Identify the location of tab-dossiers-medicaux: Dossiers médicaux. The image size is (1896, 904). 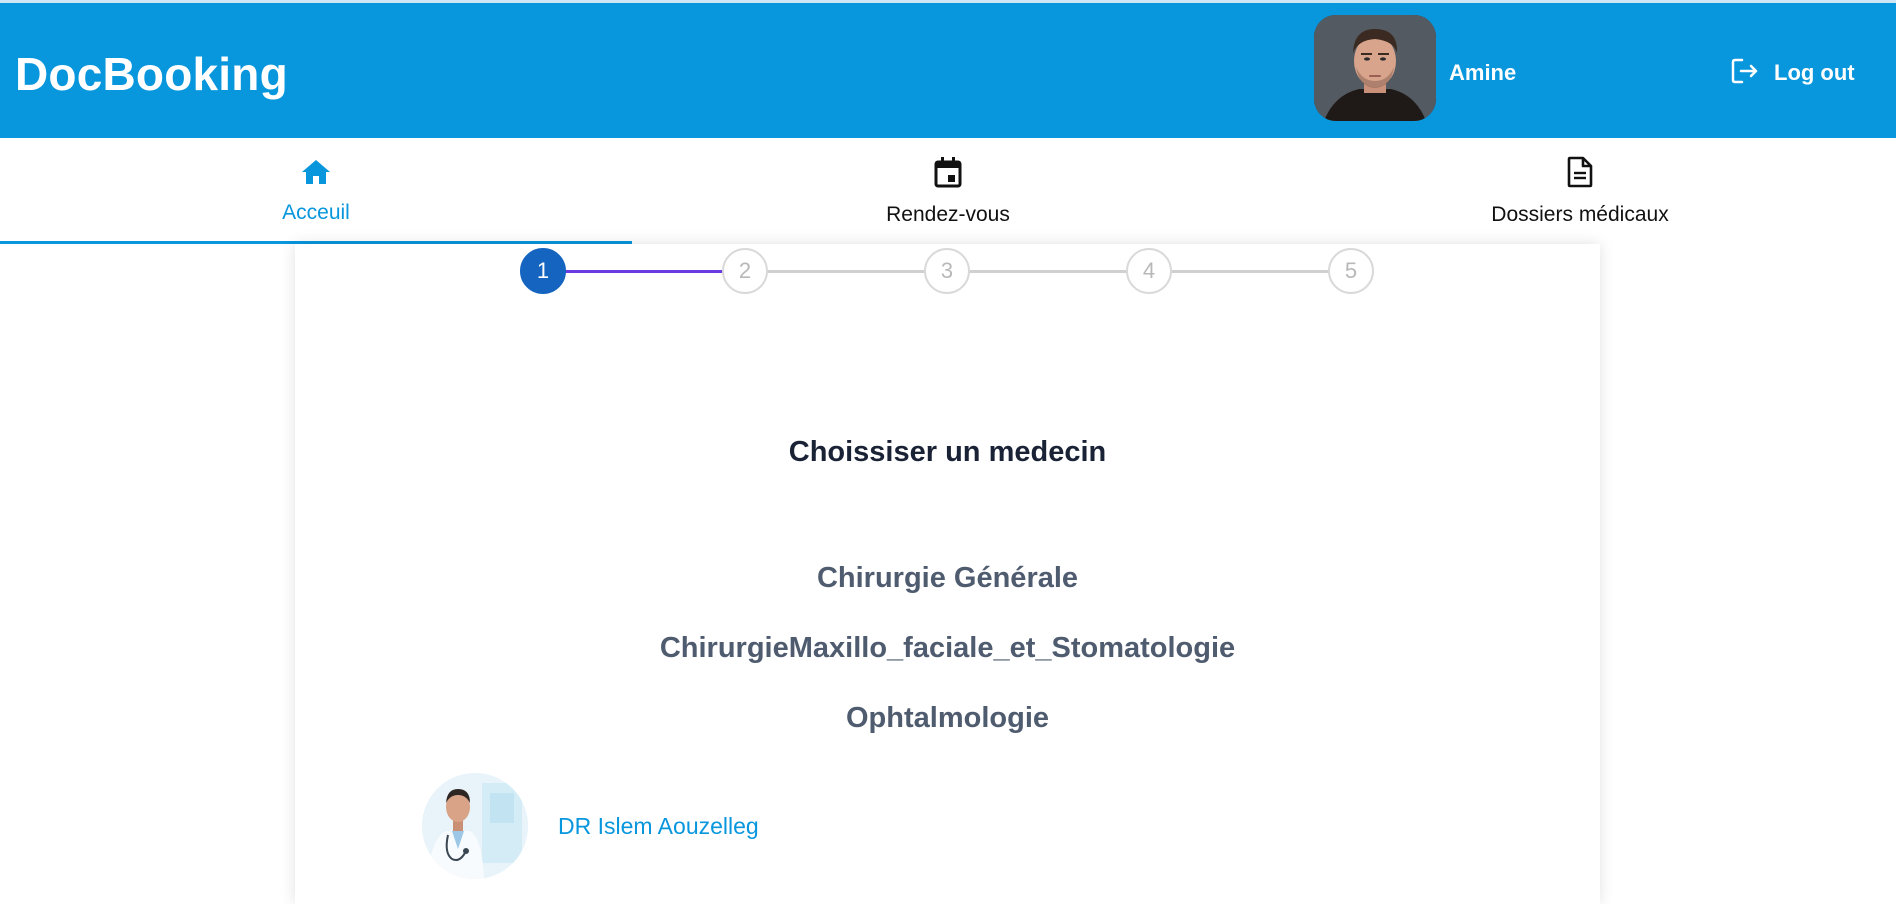
(1580, 191).